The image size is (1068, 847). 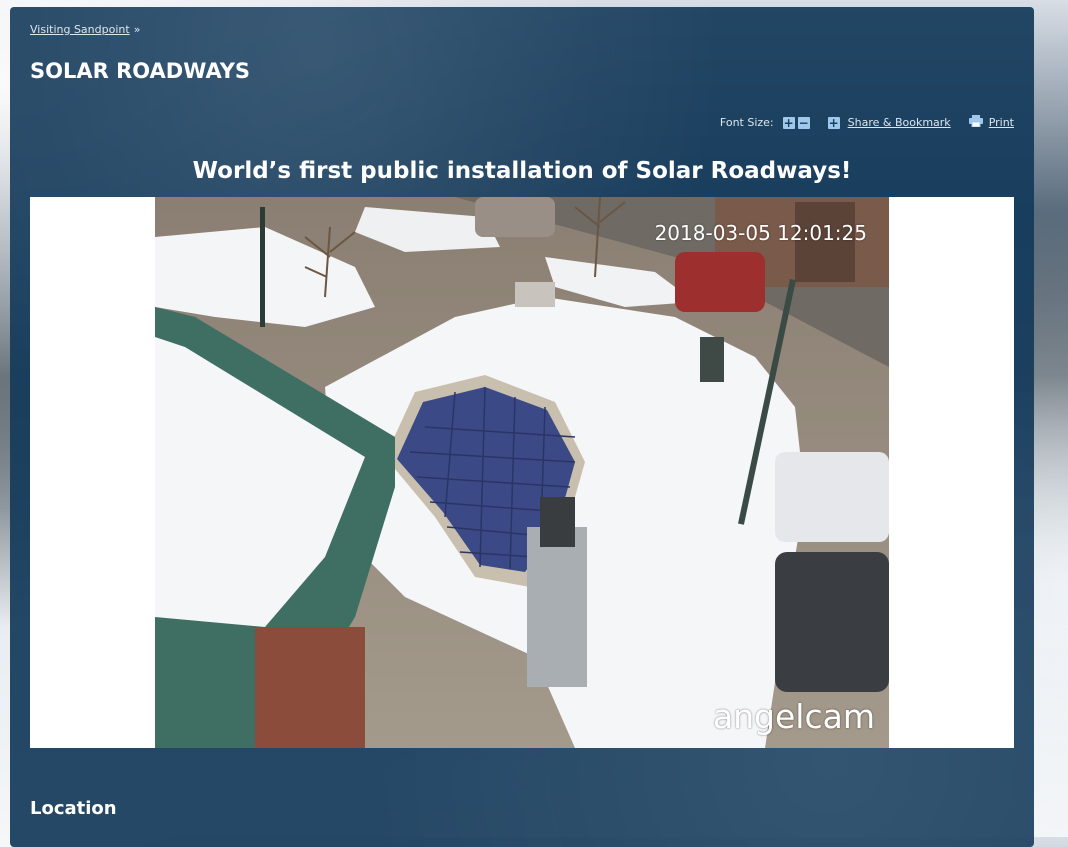 What do you see at coordinates (1001, 122) in the screenshot?
I see `print-link: Print` at bounding box center [1001, 122].